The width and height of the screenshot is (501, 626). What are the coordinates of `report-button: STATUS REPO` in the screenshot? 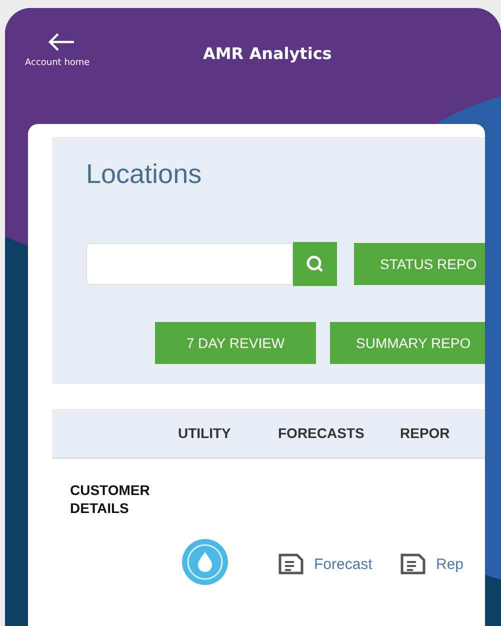 It's located at (419, 264).